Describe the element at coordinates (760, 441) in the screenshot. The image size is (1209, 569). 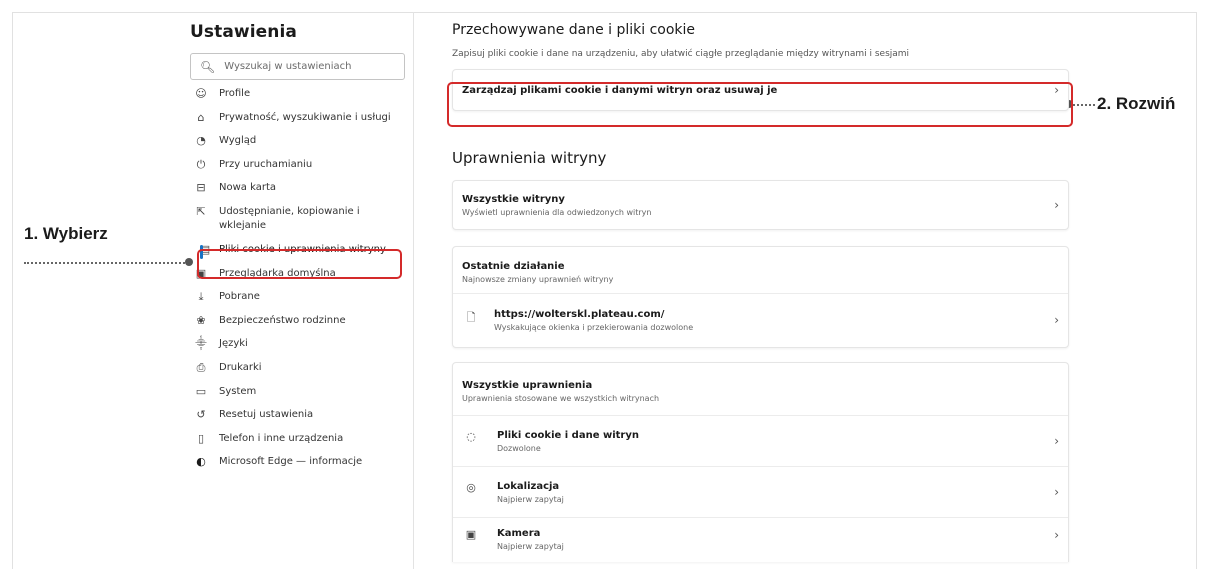
I see `permission-row-cookies: ◌ Pliki cookie i dane witryn Dozwolone ›` at that location.